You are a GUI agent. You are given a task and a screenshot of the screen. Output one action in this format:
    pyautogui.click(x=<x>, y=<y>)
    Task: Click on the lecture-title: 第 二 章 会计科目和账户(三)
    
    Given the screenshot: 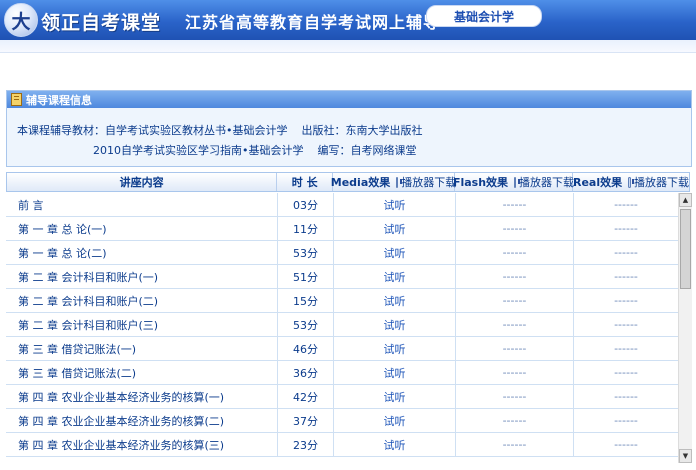 What is the action you would take?
    pyautogui.click(x=142, y=324)
    